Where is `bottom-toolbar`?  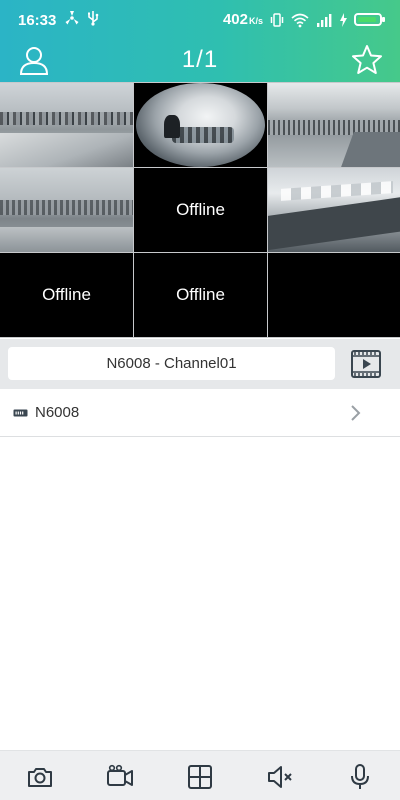 bottom-toolbar is located at coordinates (200, 775).